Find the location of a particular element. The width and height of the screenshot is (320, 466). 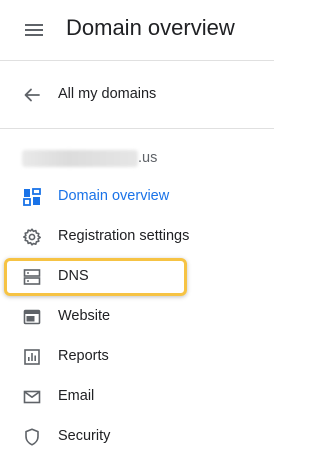

nav-item-reports: Reports is located at coordinates (137, 357).